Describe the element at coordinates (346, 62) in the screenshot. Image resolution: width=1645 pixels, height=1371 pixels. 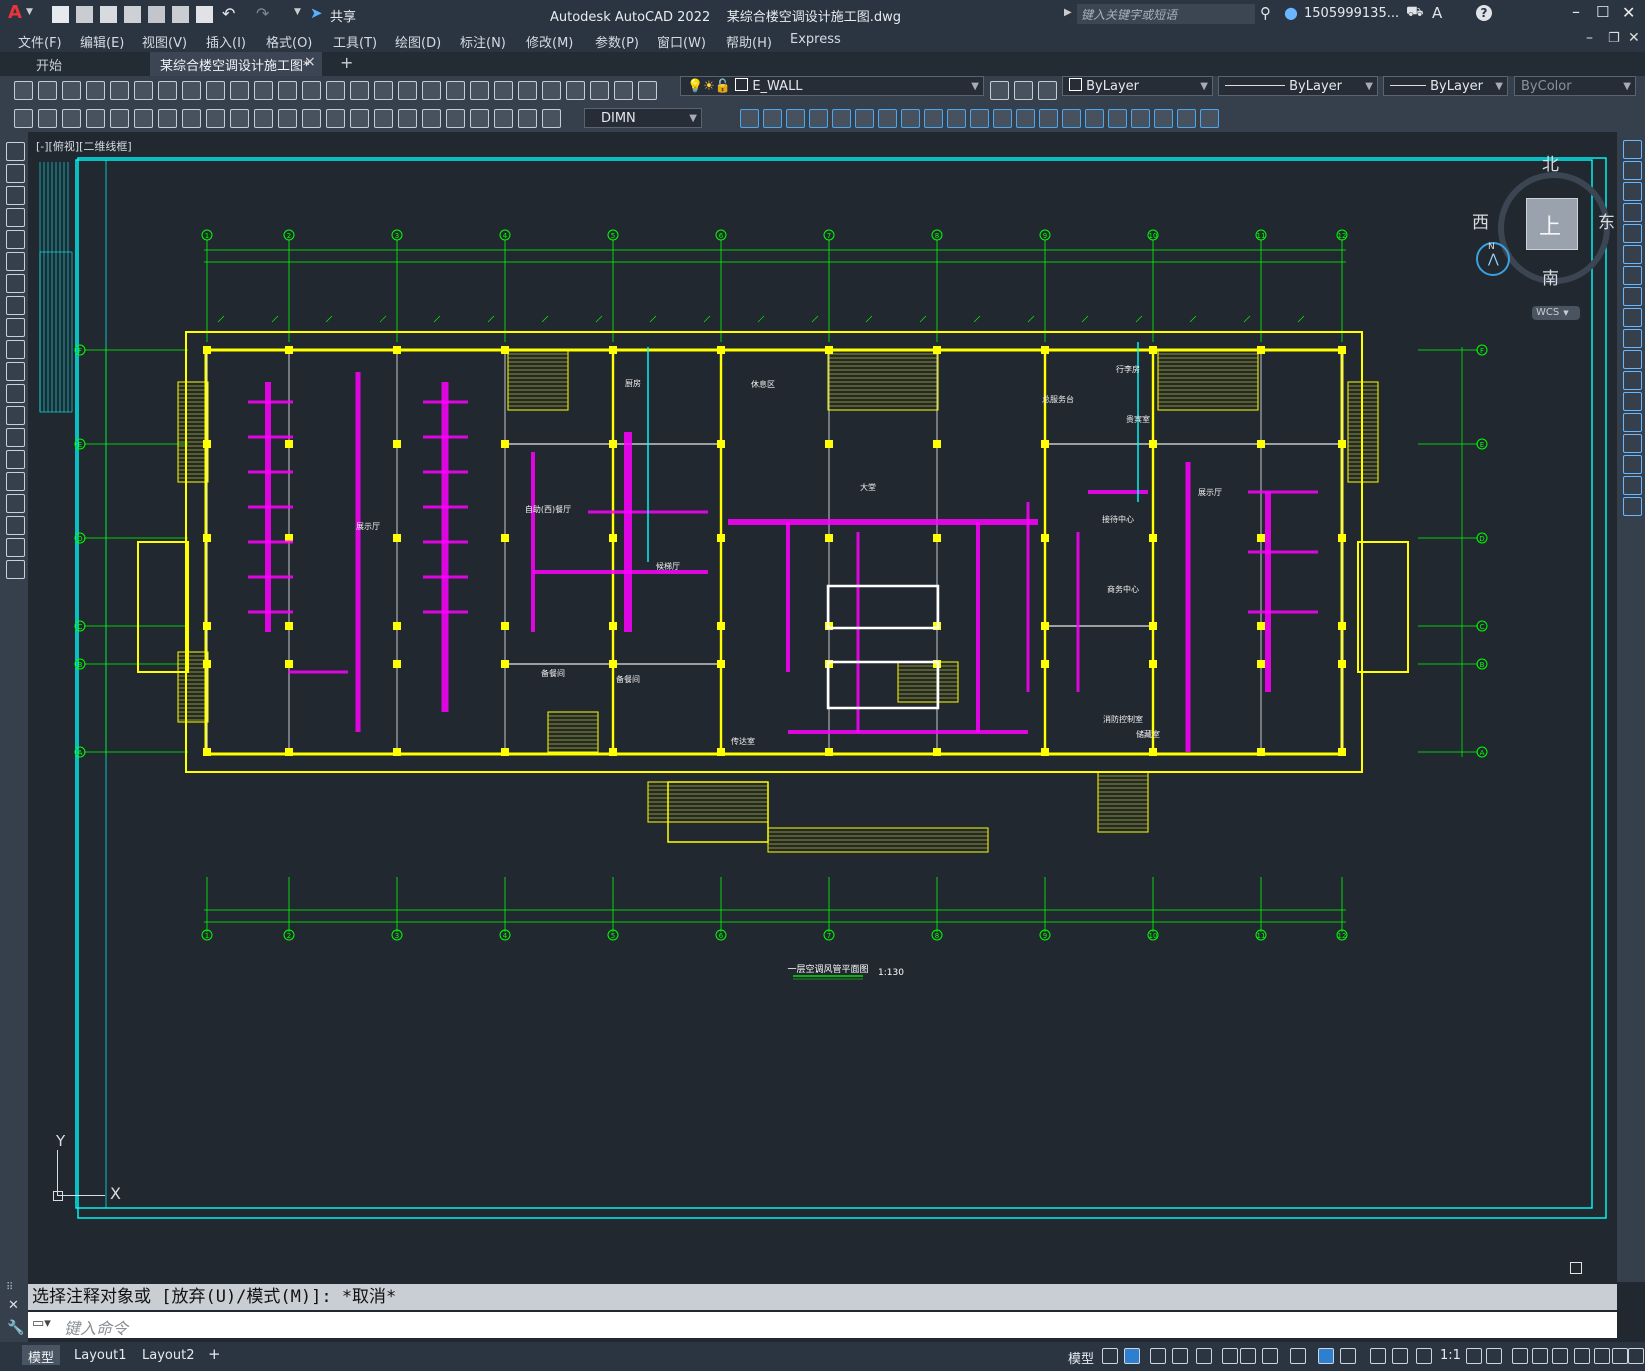
I see `new-tab-button: +` at that location.